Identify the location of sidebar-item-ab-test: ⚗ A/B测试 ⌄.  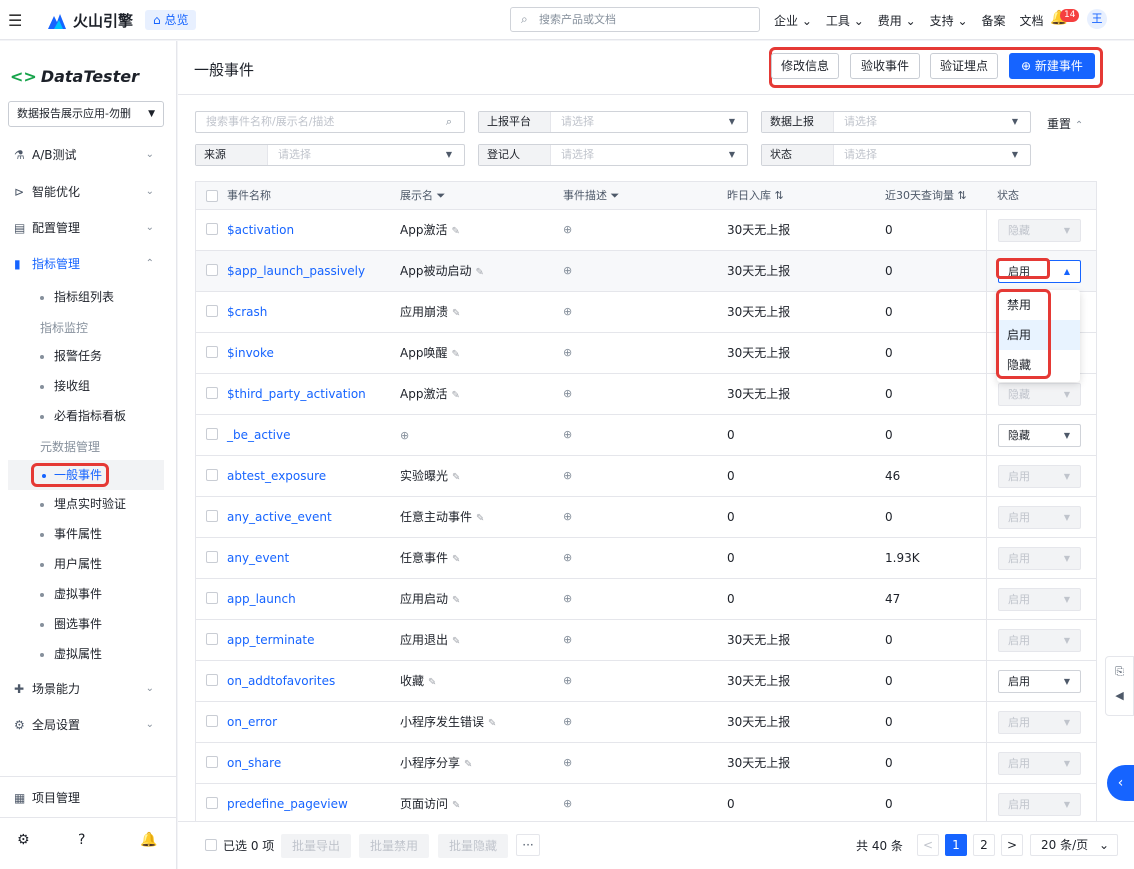
(88, 155).